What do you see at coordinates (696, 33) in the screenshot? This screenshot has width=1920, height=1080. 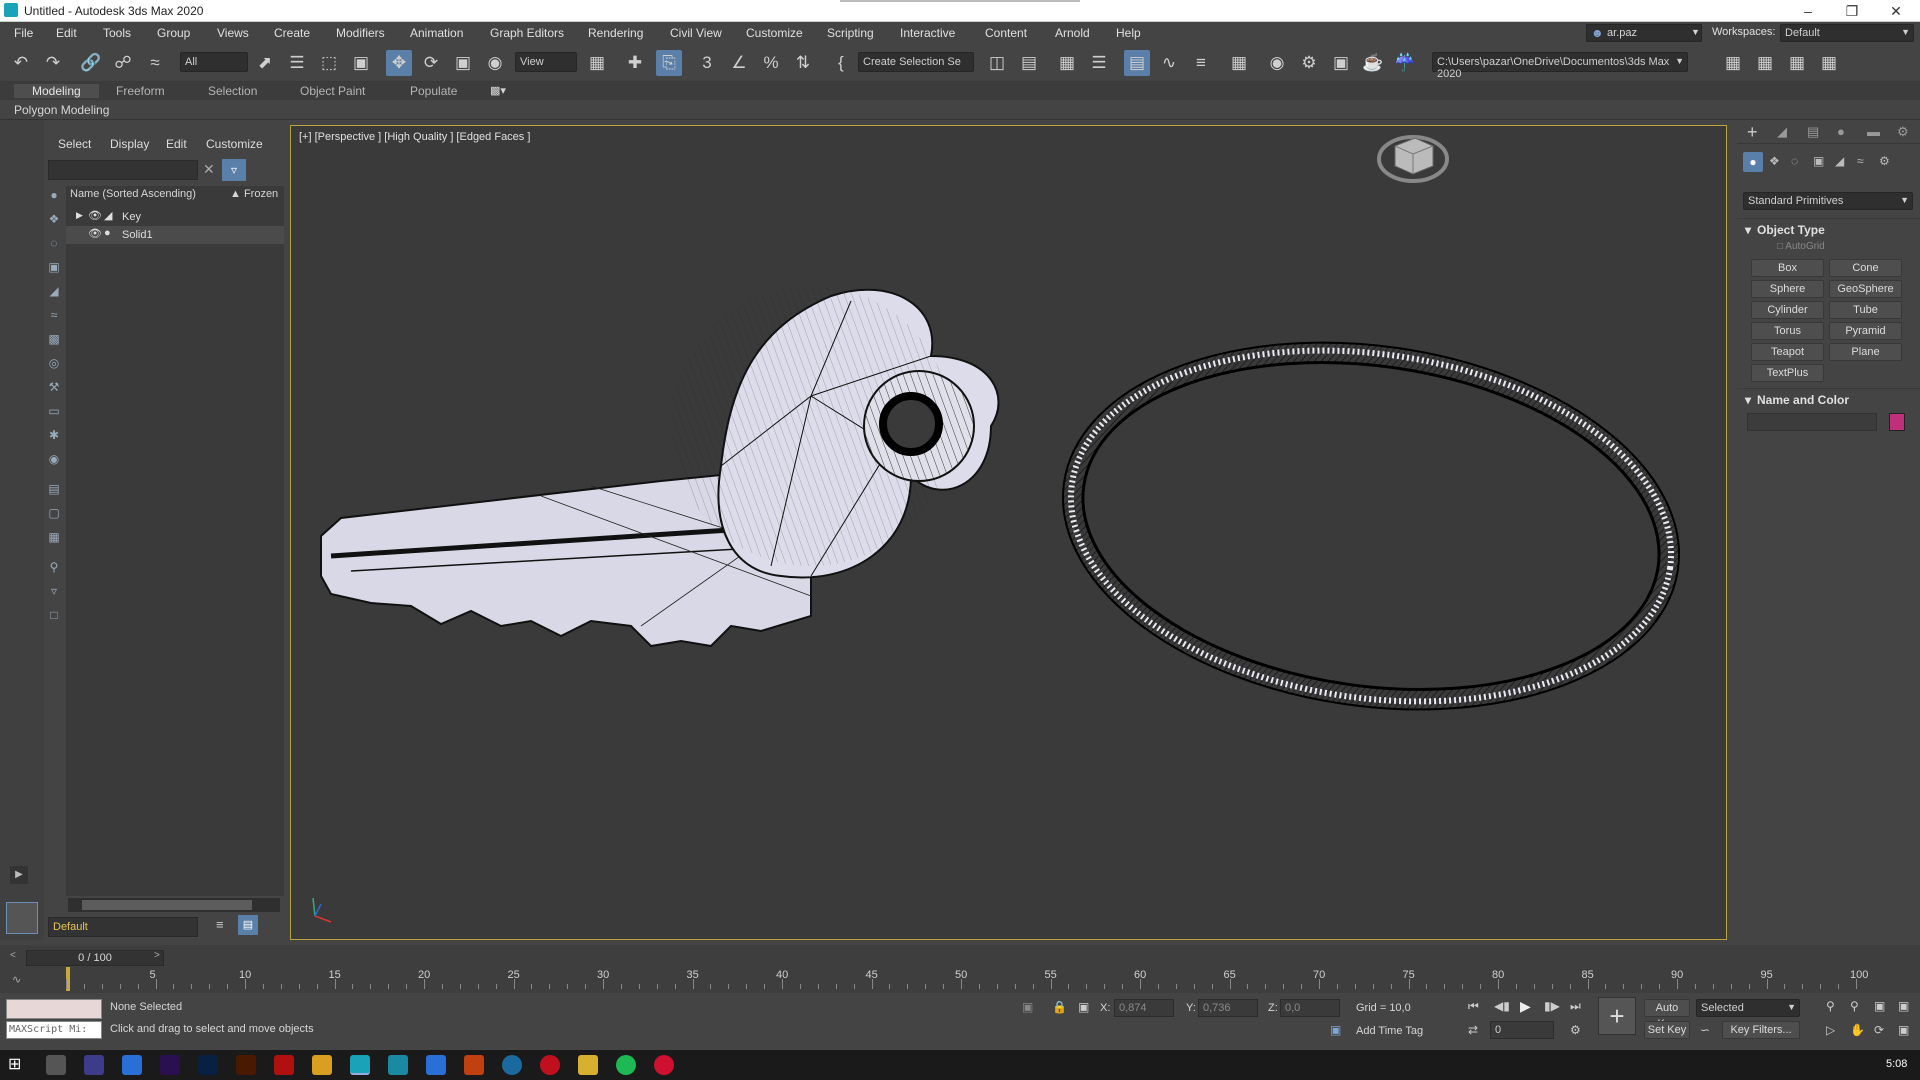 I see `menu-civil-view: Civil View` at bounding box center [696, 33].